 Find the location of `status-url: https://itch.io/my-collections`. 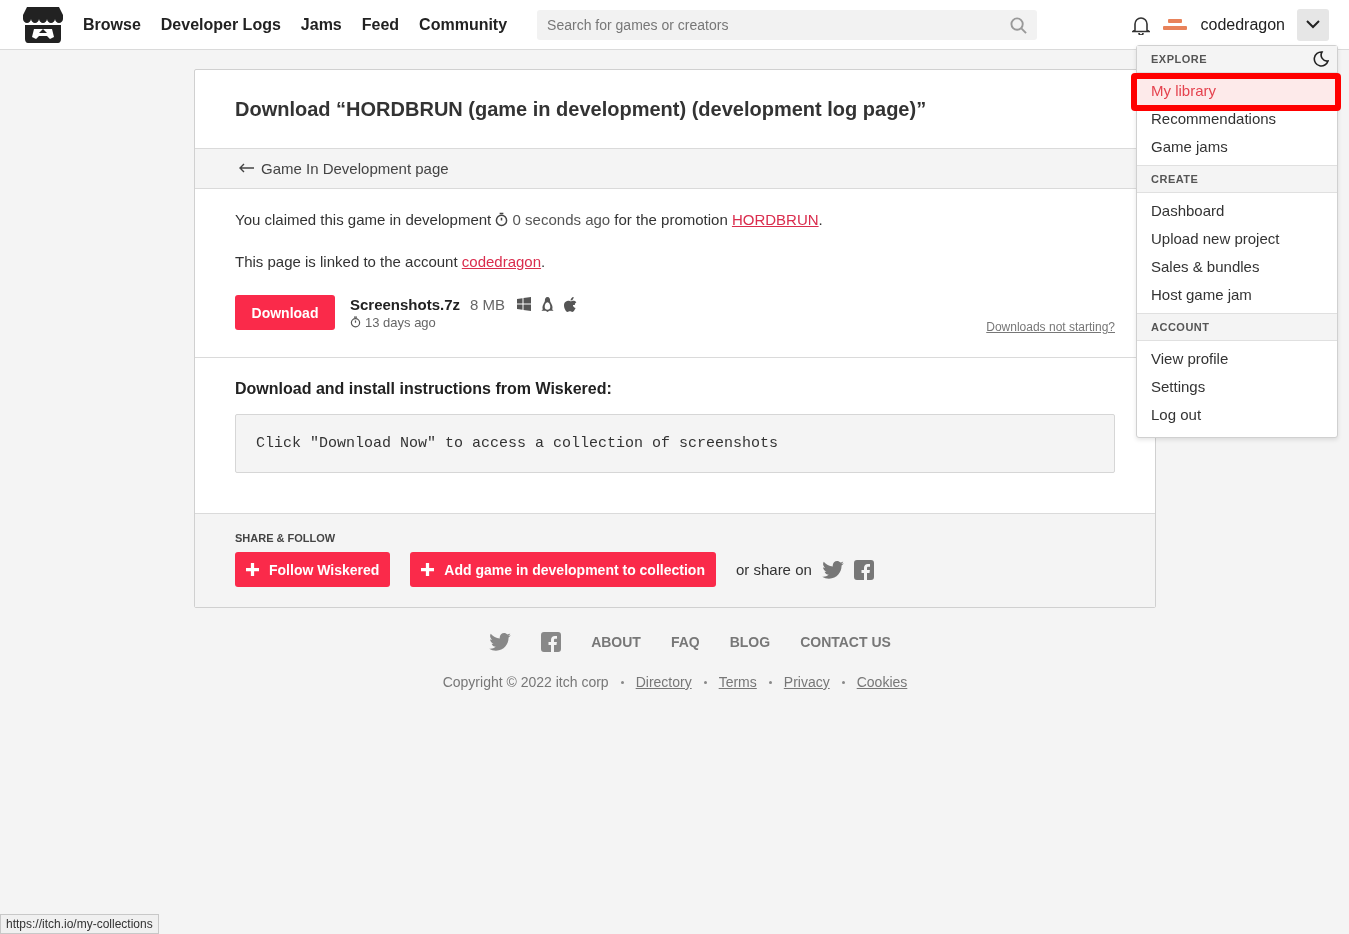

status-url: https://itch.io/my-collections is located at coordinates (79, 924).